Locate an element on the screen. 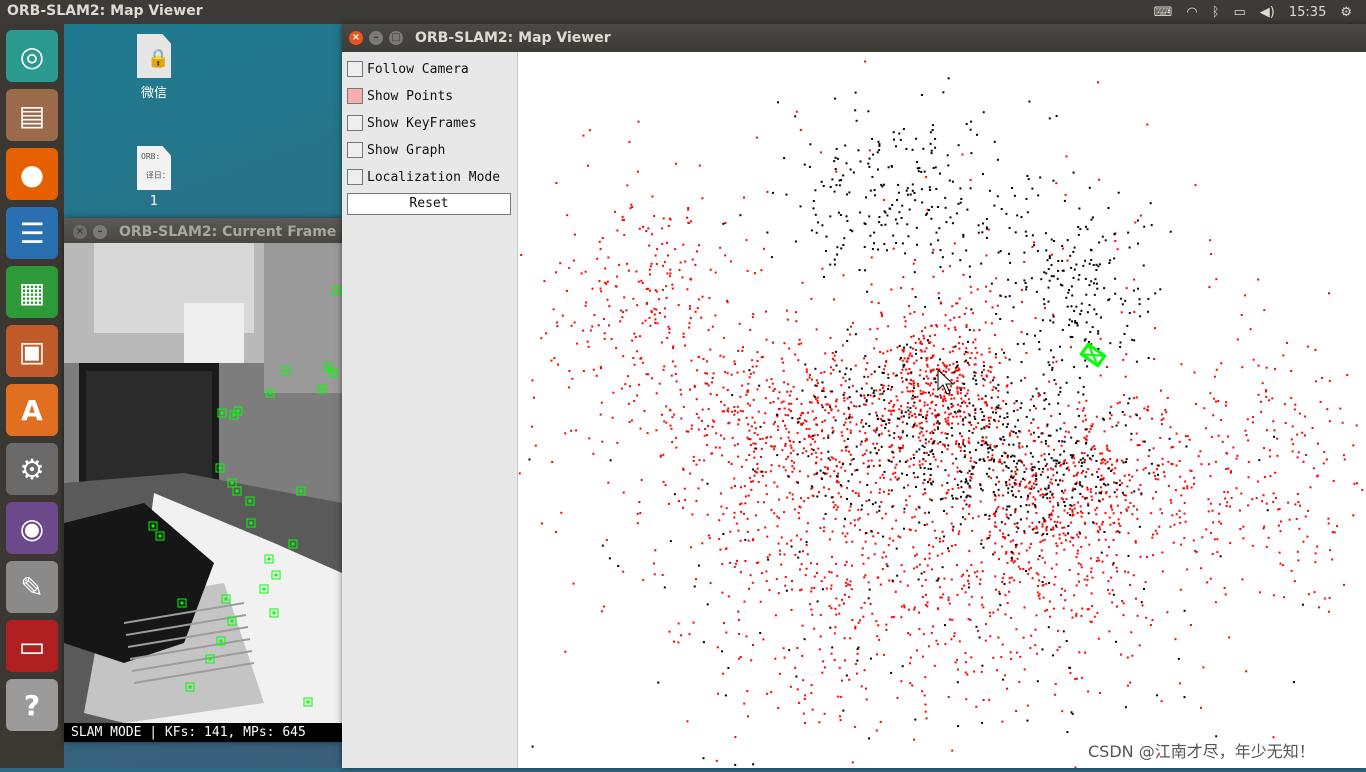  video-icon: ◉ is located at coordinates (32, 528).